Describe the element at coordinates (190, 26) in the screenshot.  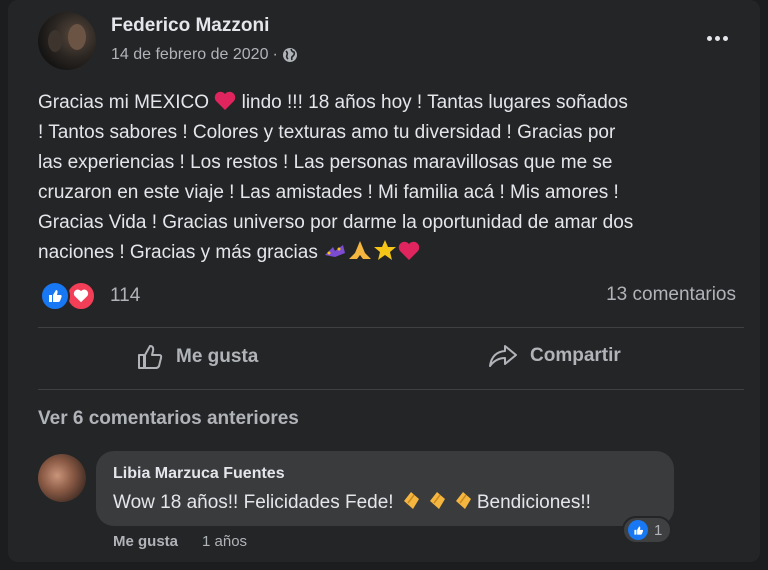
I see `post-author-name: Federico Mazzoni` at that location.